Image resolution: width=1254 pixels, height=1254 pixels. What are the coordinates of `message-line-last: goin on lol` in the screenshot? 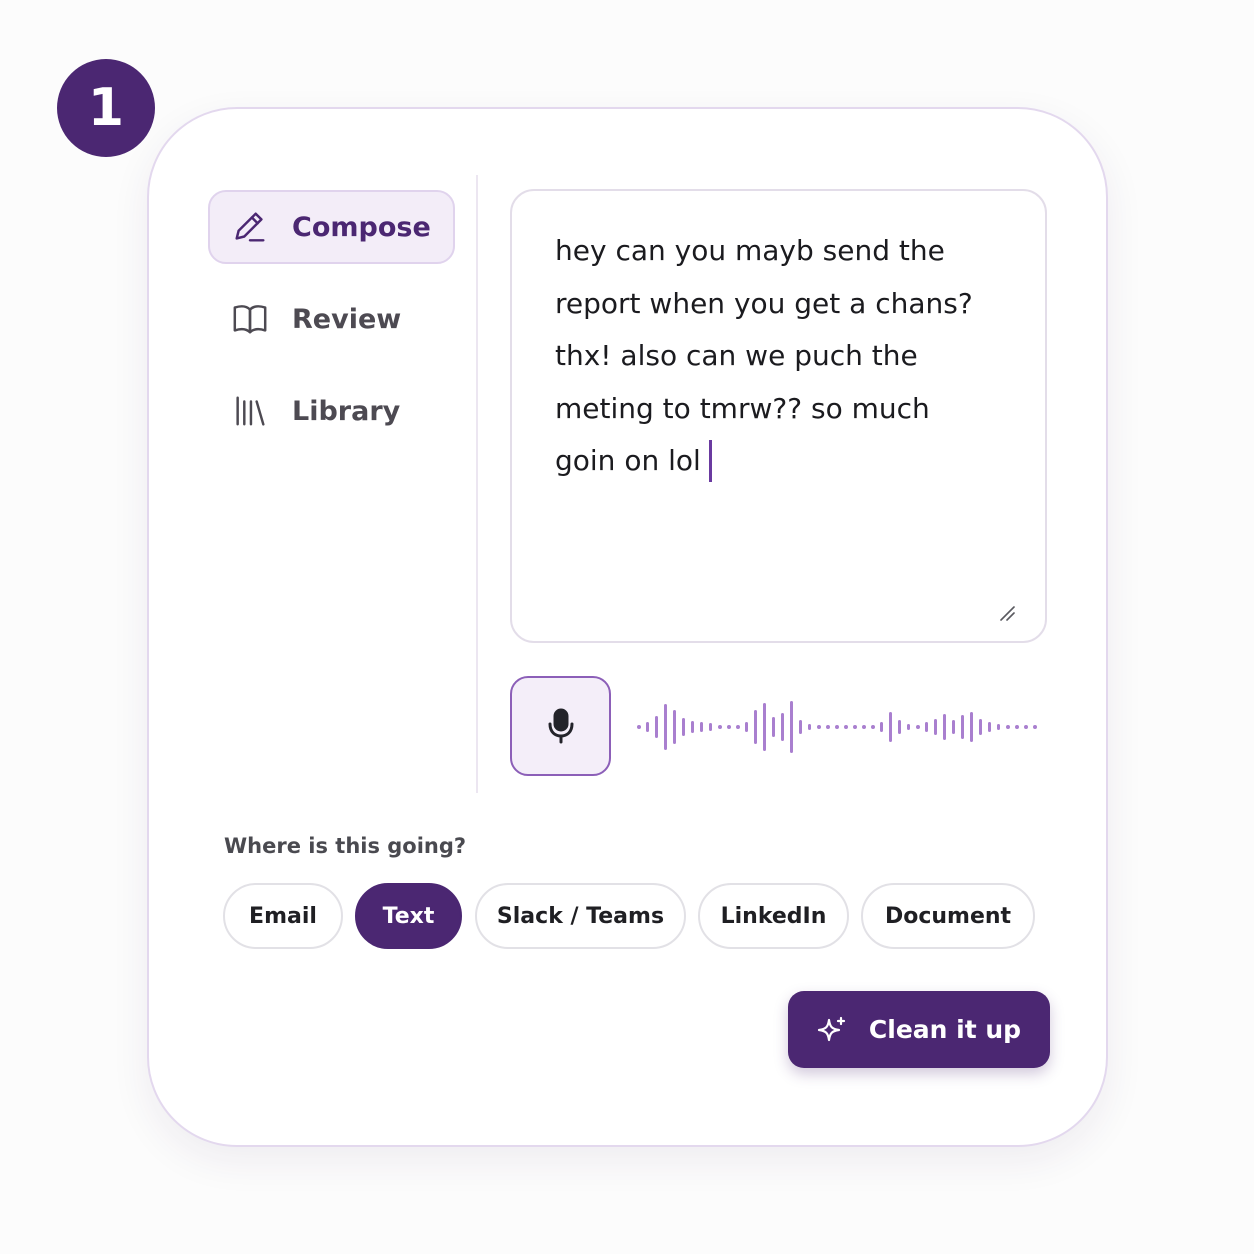 It's located at (779, 461).